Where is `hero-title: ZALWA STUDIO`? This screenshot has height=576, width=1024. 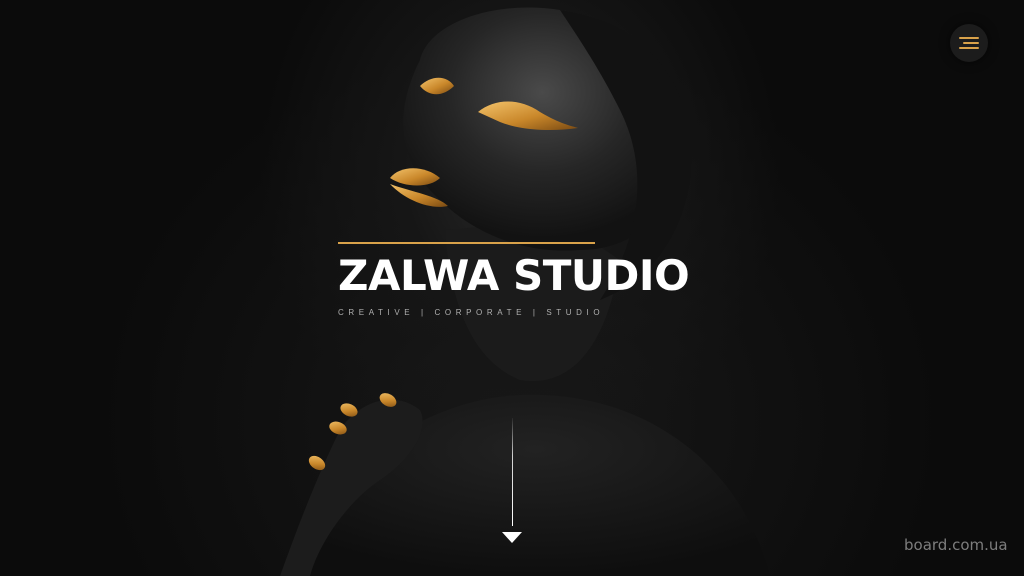
hero-title: ZALWA STUDIO is located at coordinates (514, 275).